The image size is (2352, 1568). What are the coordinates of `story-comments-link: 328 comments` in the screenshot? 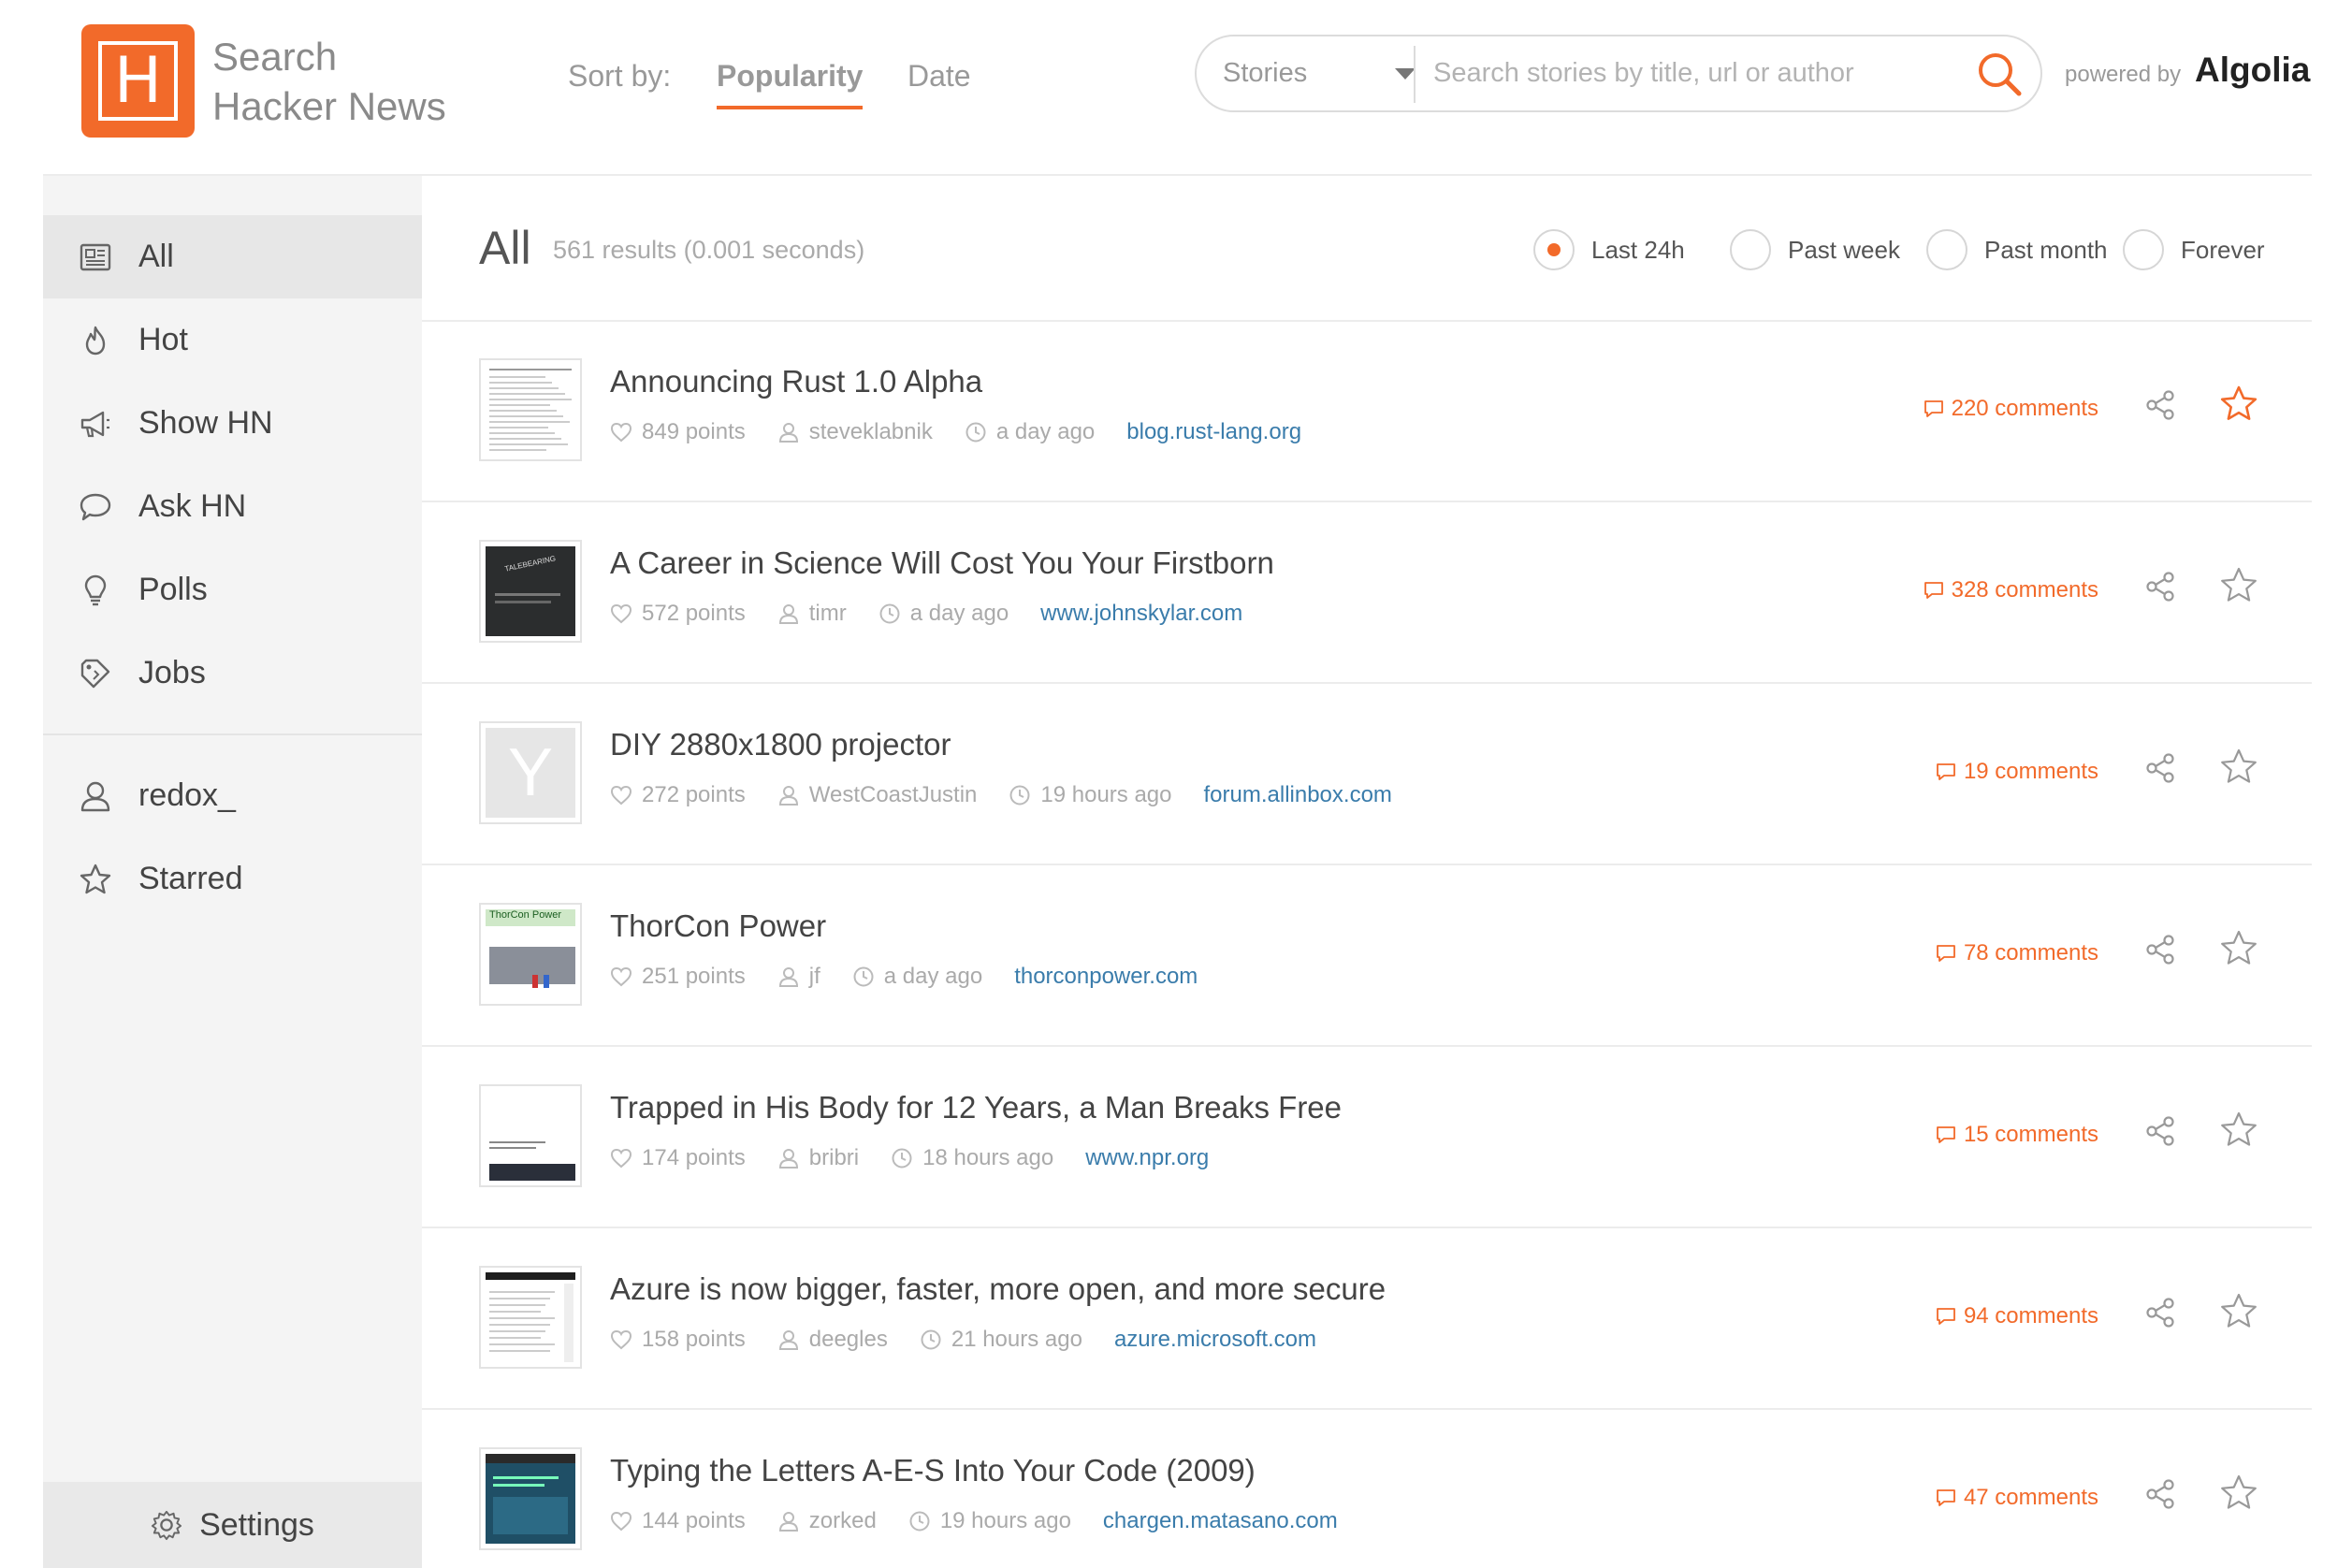 It's located at (2011, 590).